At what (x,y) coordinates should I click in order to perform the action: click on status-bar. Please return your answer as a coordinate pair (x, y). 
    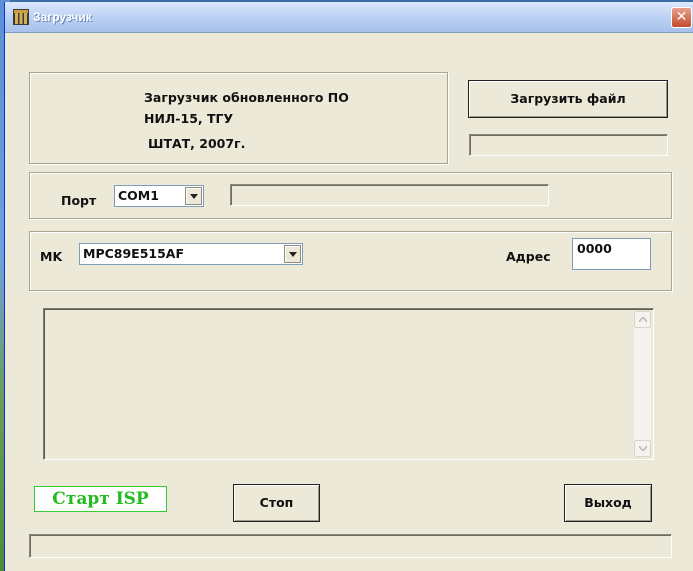
    Looking at the image, I should click on (350, 546).